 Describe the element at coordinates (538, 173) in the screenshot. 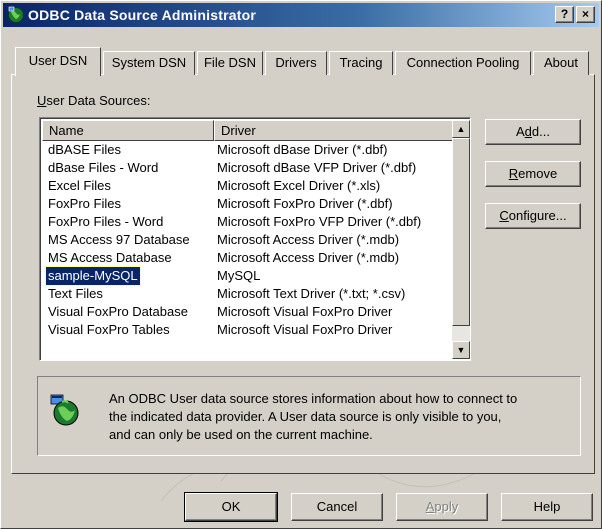

I see `remove-label-post: emove` at that location.